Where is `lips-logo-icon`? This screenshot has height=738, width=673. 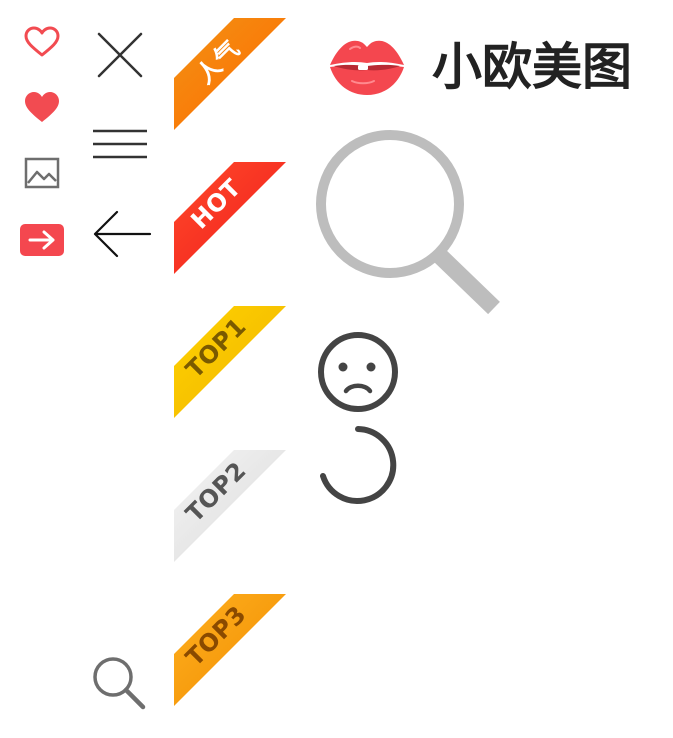
lips-logo-icon is located at coordinates (367, 67).